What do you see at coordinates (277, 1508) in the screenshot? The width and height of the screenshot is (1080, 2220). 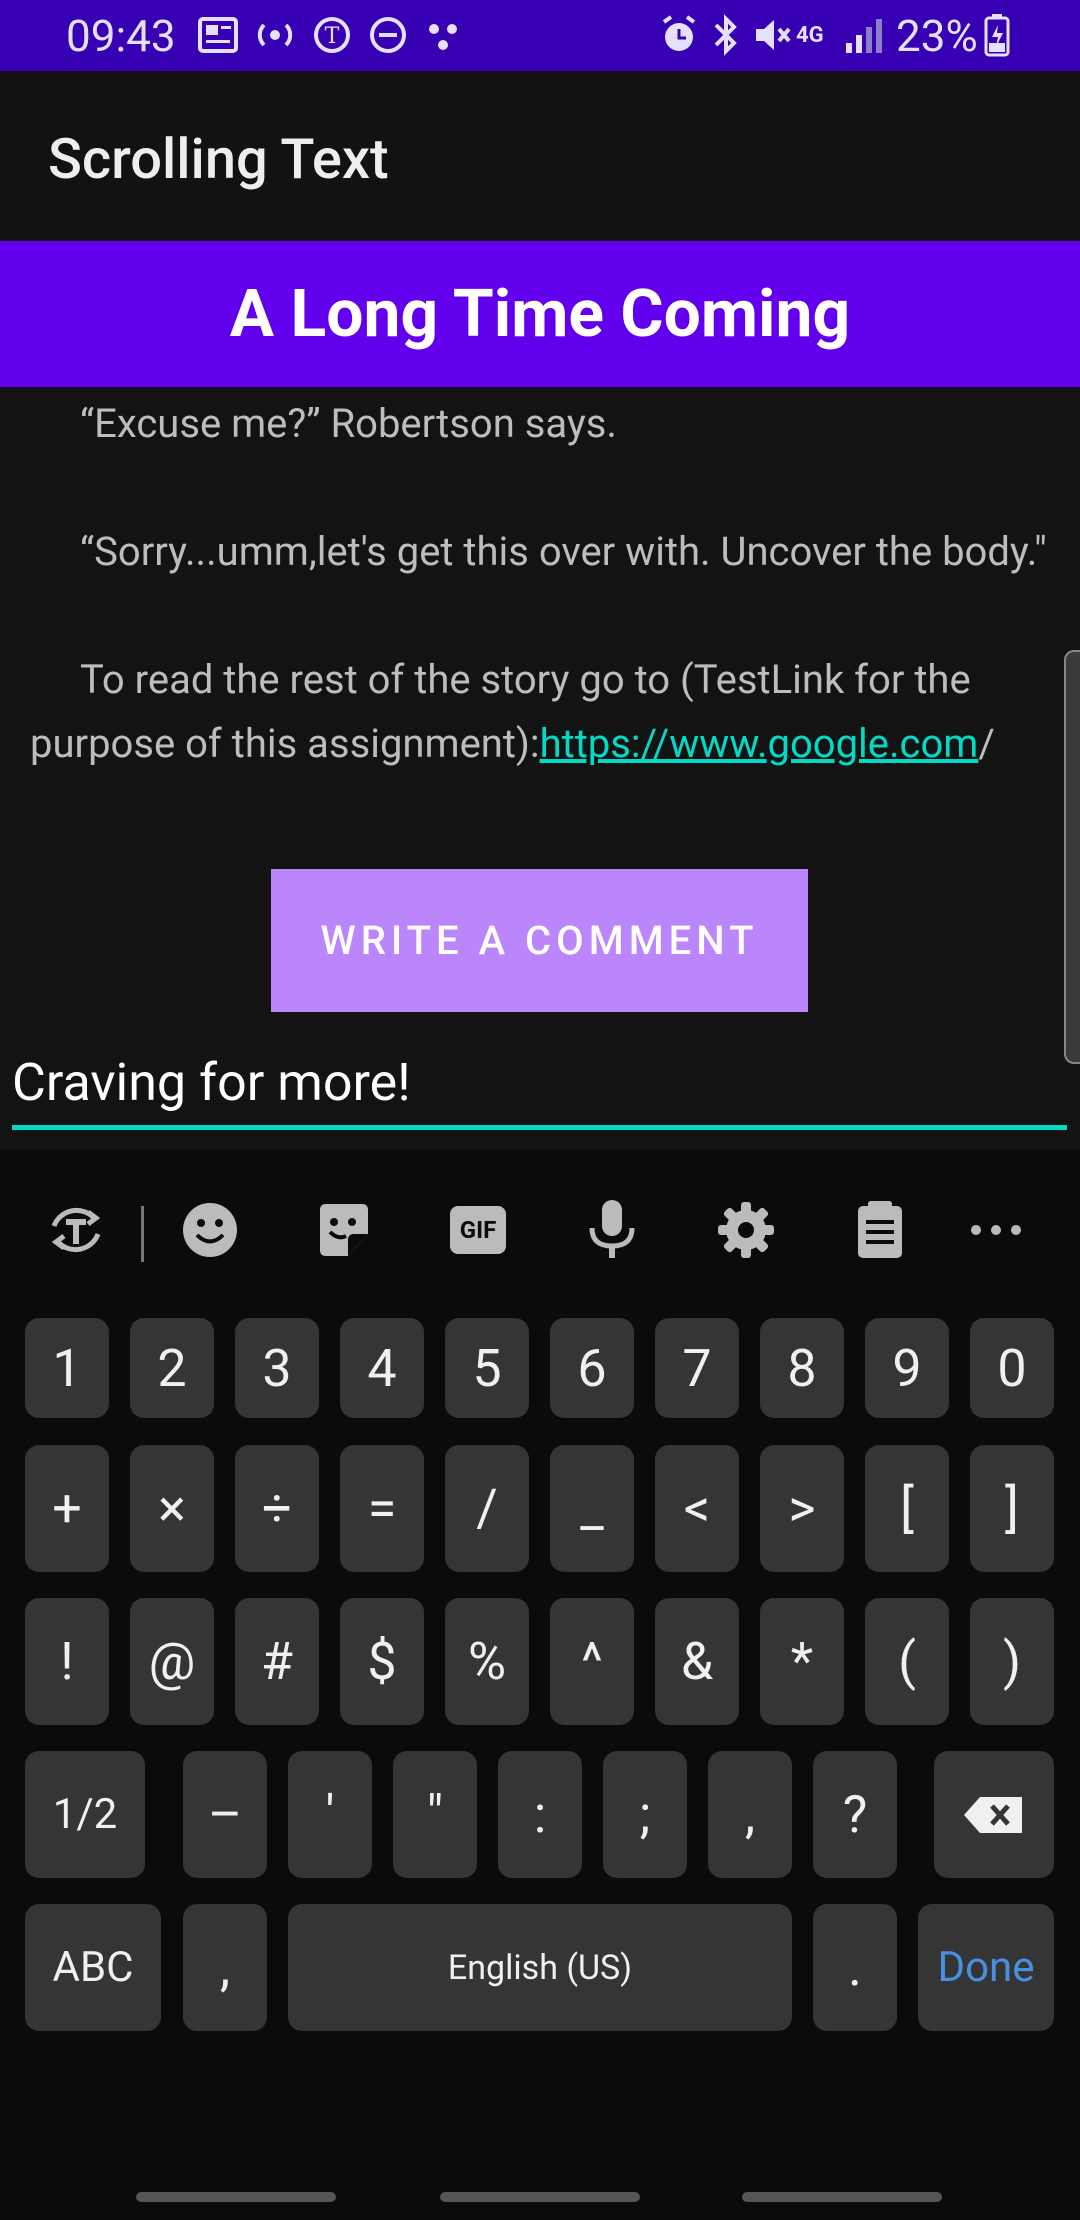 I see `key: ÷` at bounding box center [277, 1508].